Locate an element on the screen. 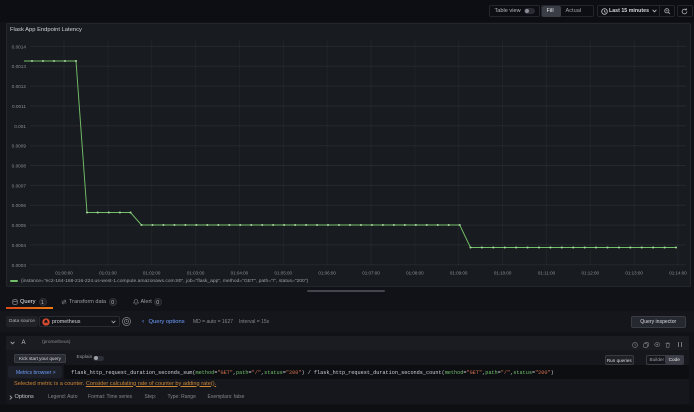 This screenshot has height=412, width=694. svg-text: 0.0003 is located at coordinates (19, 265).